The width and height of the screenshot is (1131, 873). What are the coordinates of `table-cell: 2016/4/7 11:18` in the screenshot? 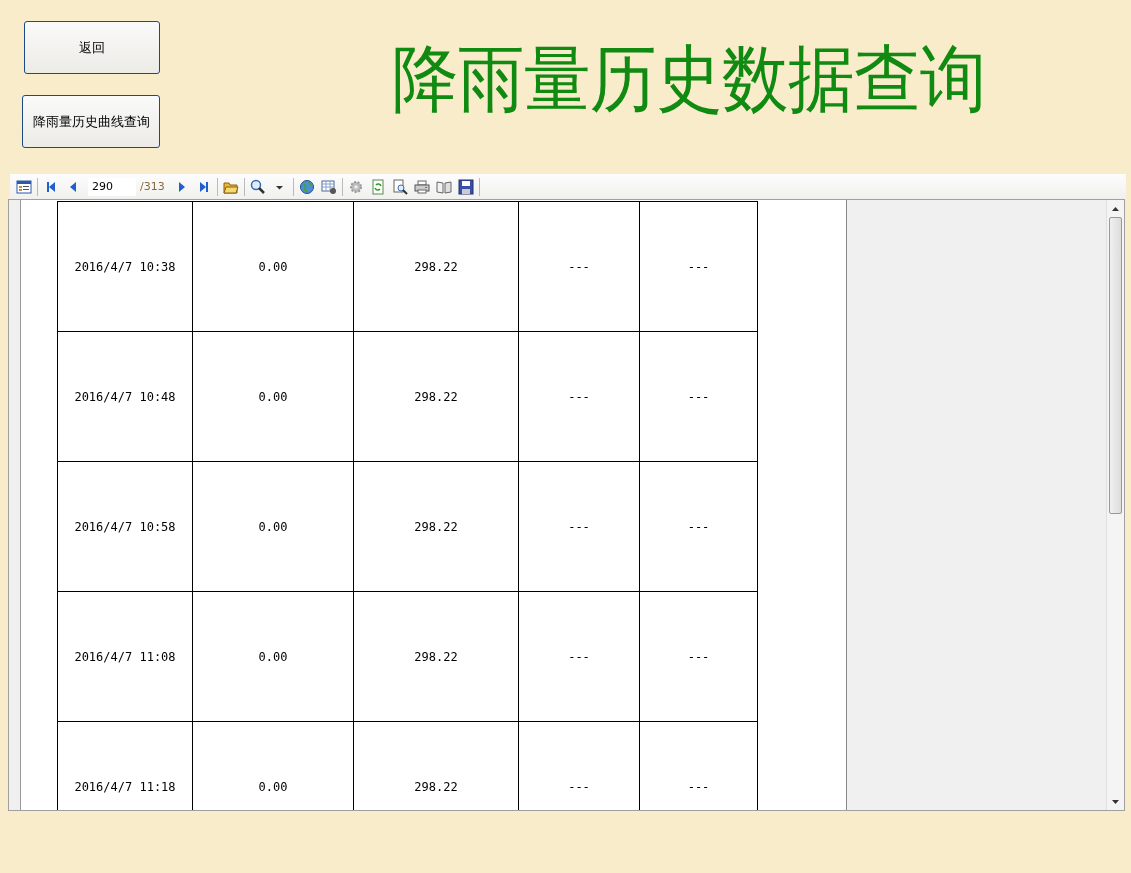 It's located at (125, 765).